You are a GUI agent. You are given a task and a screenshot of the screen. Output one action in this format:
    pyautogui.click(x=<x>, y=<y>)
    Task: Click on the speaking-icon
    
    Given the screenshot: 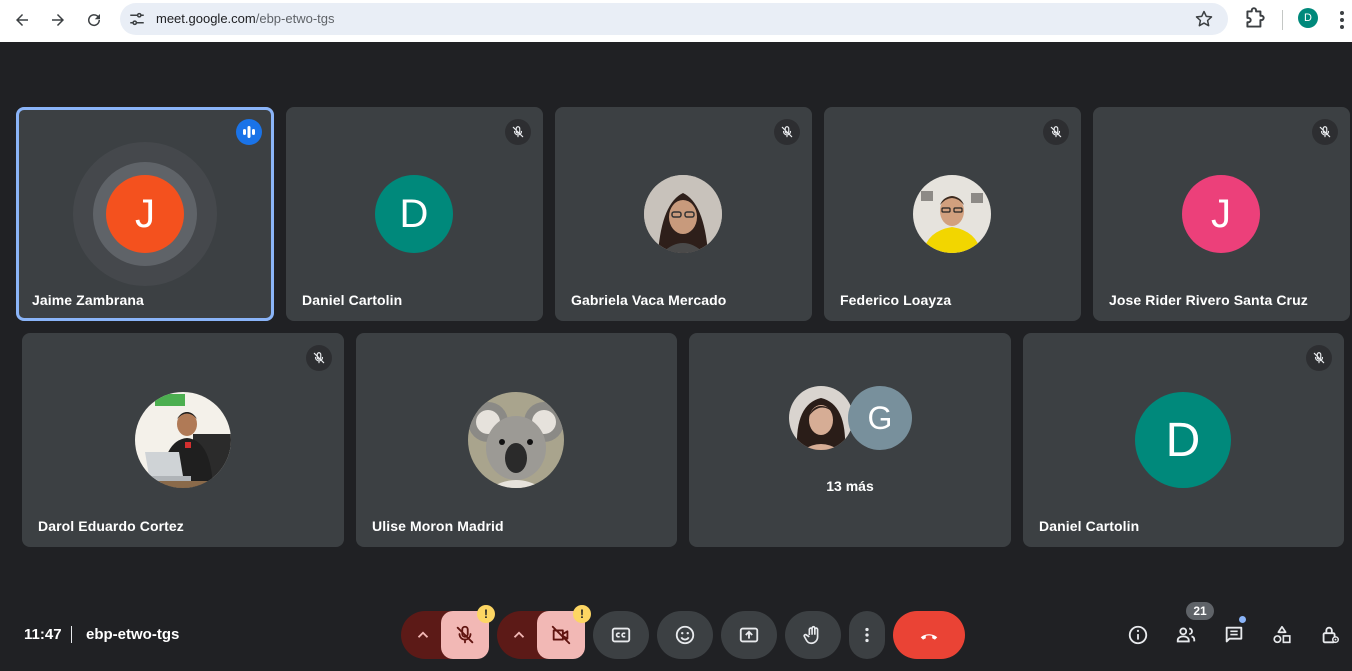 What is the action you would take?
    pyautogui.click(x=249, y=132)
    